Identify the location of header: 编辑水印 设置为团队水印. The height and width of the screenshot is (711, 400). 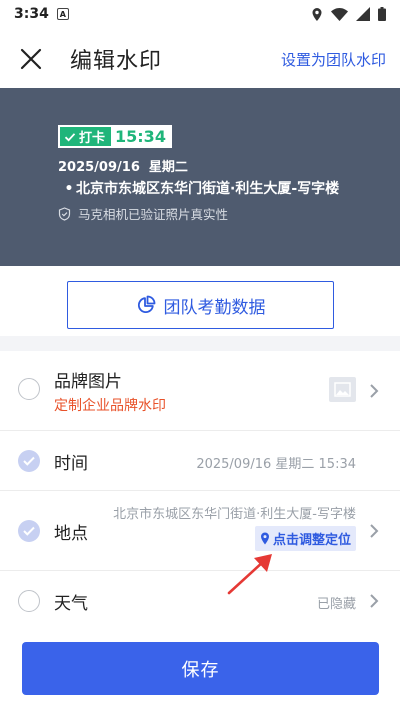
(200, 59).